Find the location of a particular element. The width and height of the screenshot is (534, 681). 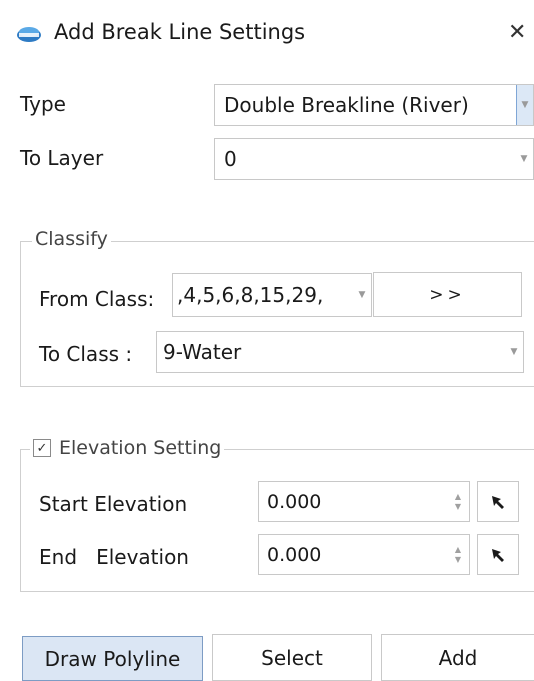

elevation-legend-wrap: ✓ Elevation Setting is located at coordinates (127, 448).